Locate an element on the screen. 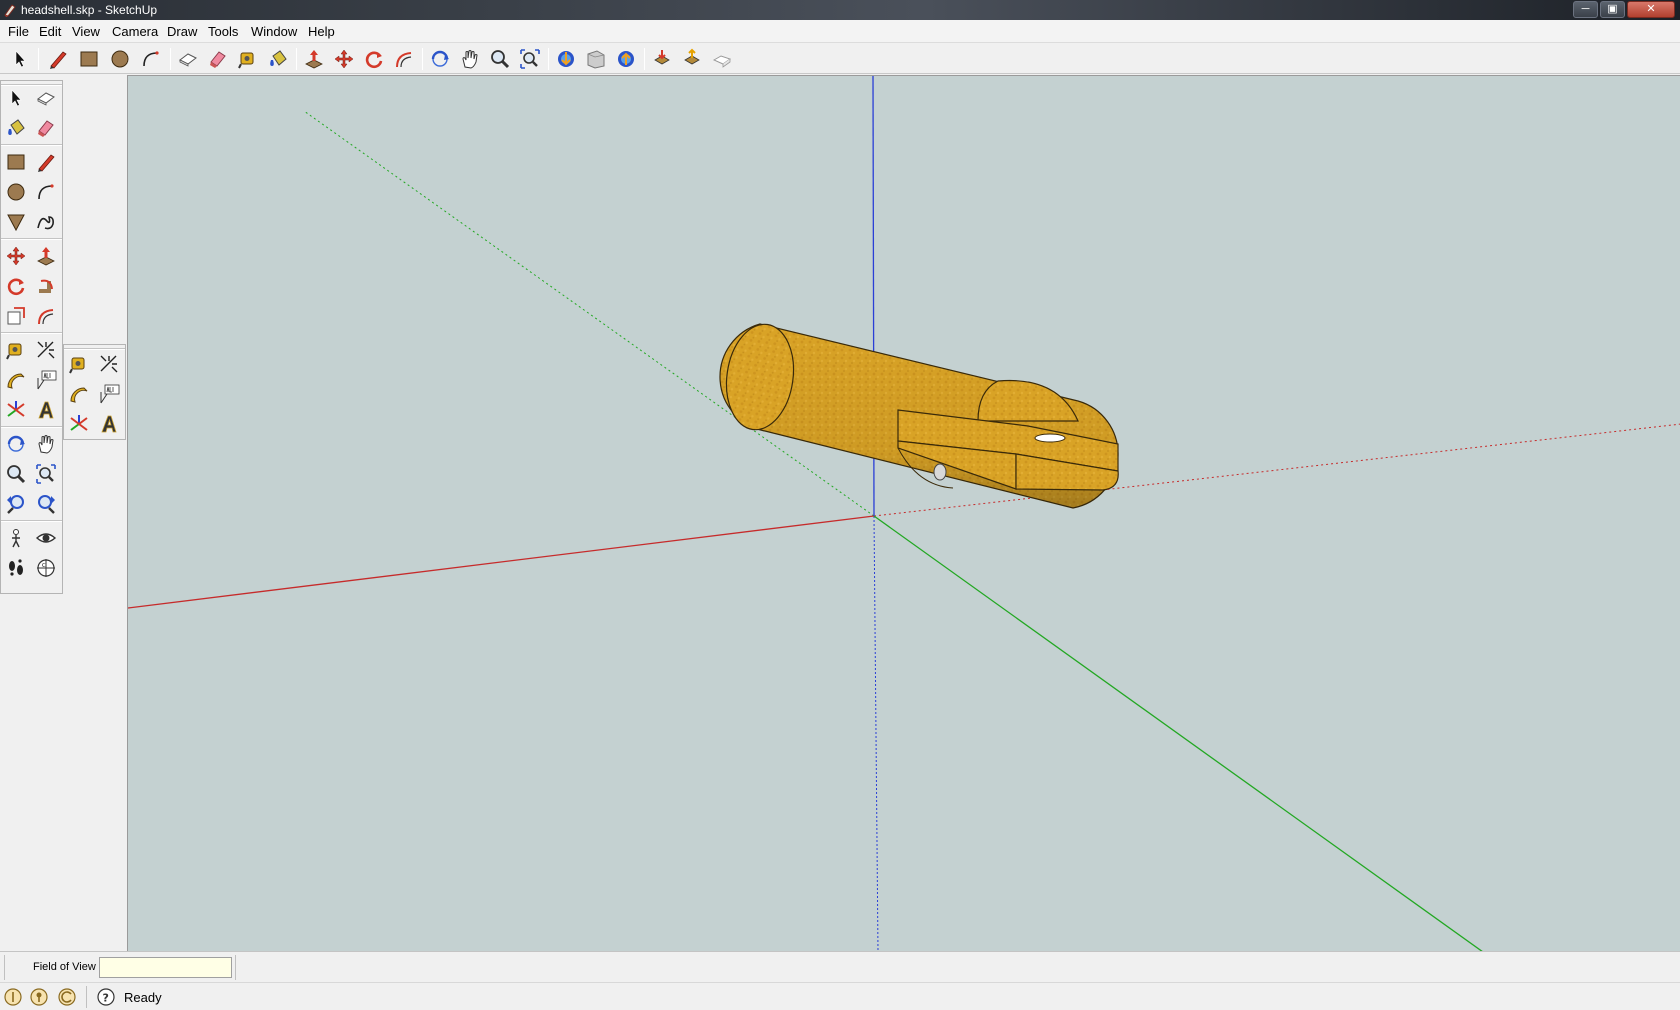 This screenshot has height=1010, width=1680. help-icon: ? is located at coordinates (106, 997).